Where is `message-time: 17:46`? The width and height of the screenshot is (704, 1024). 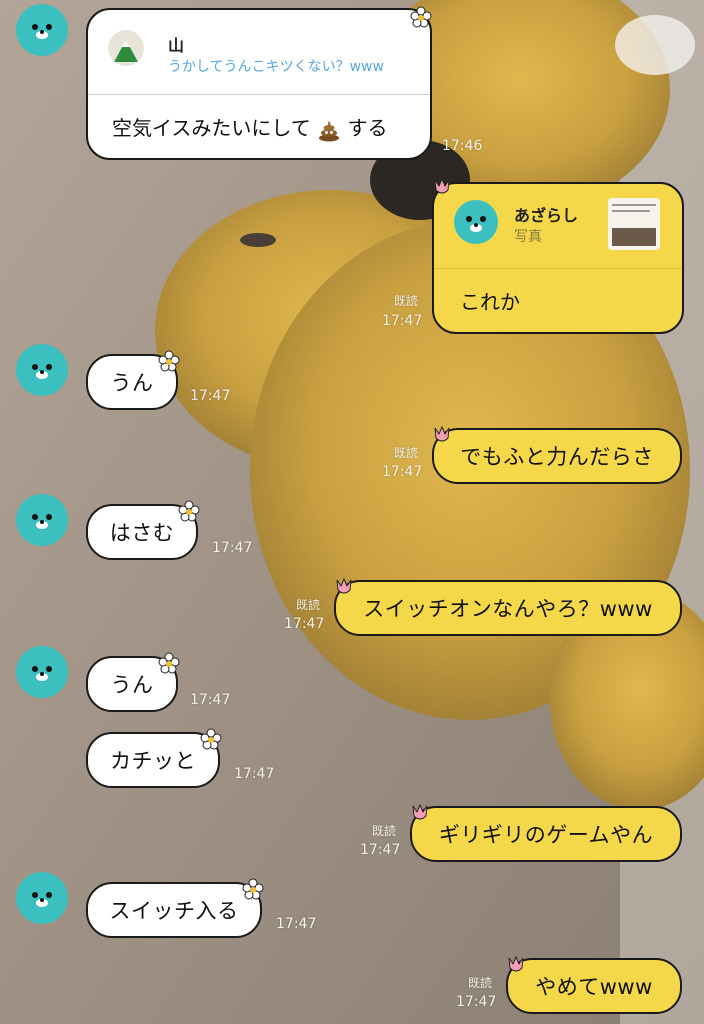 message-time: 17:46 is located at coordinates (462, 146).